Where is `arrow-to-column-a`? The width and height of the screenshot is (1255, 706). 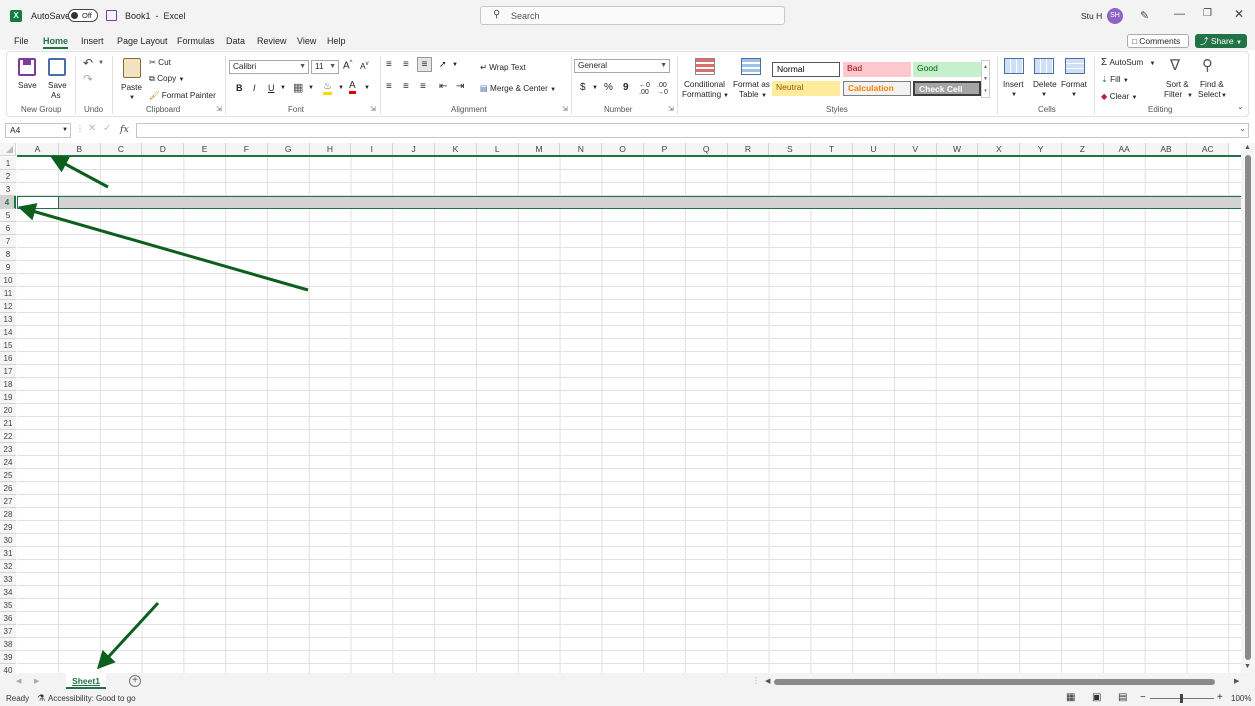
arrow-to-column-a is located at coordinates (79, 172).